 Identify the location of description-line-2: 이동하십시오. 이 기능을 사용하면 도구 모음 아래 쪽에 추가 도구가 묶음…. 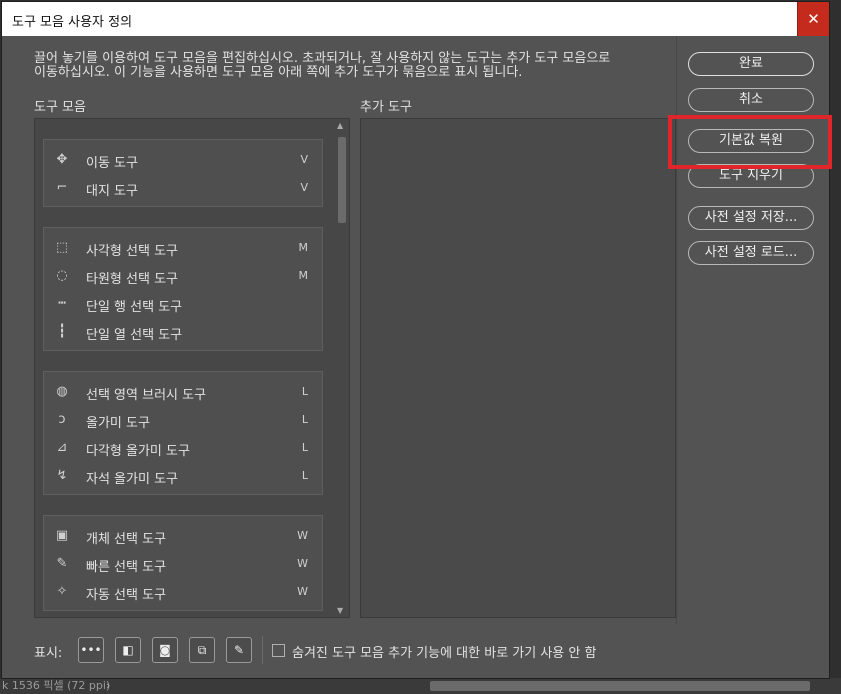
(278, 72).